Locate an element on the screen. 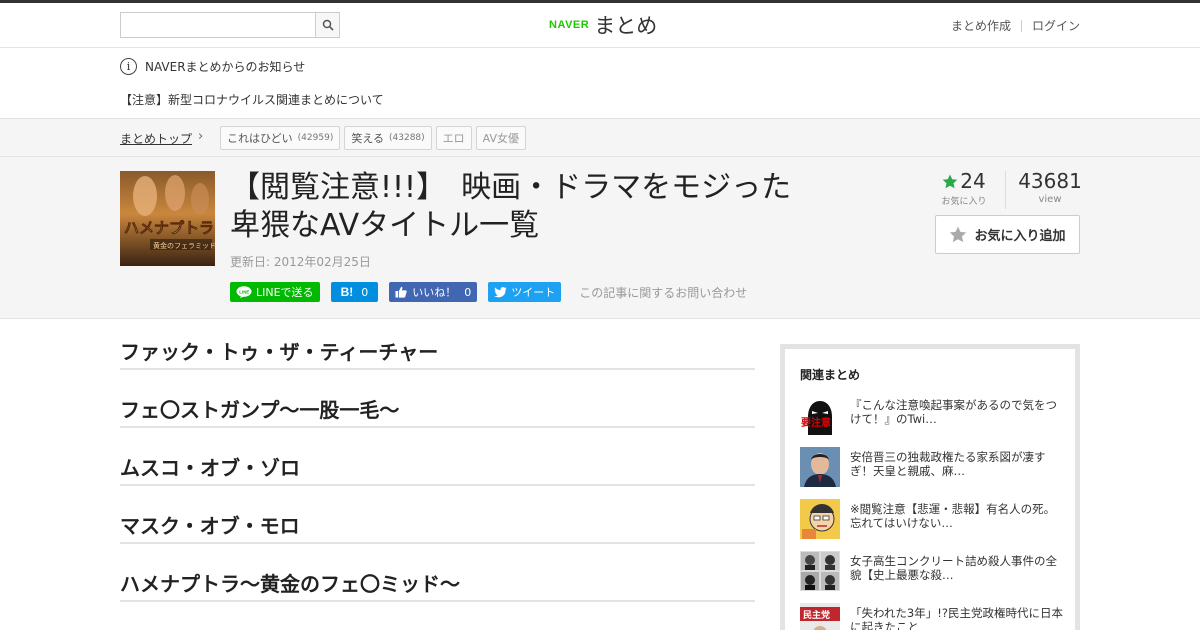 This screenshot has width=1200, height=630. related-thumbnail: 要注意 is located at coordinates (820, 415).